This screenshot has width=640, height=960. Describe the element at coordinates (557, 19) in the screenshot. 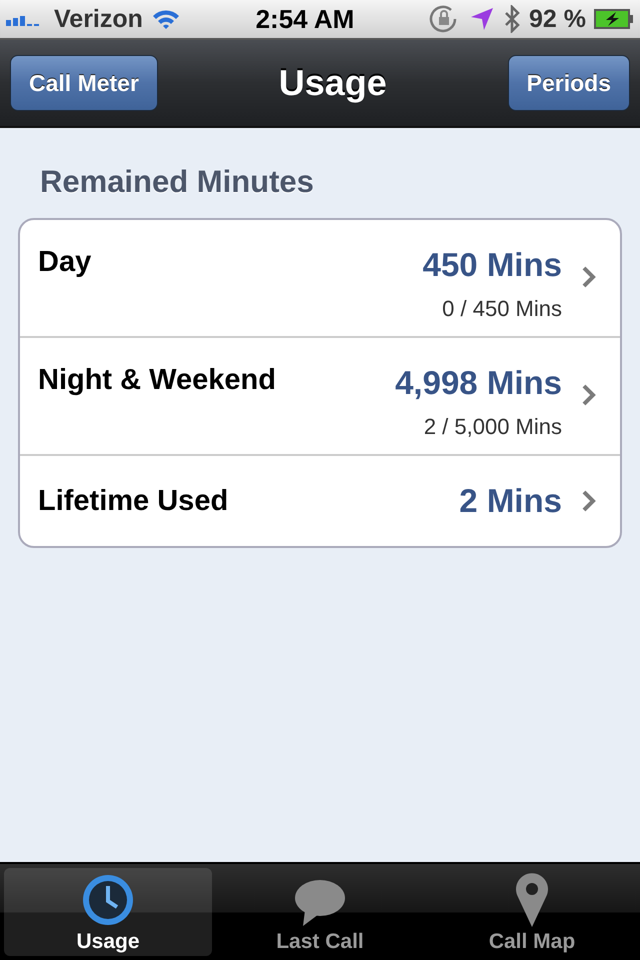

I see `battery-percent: 92 %` at that location.